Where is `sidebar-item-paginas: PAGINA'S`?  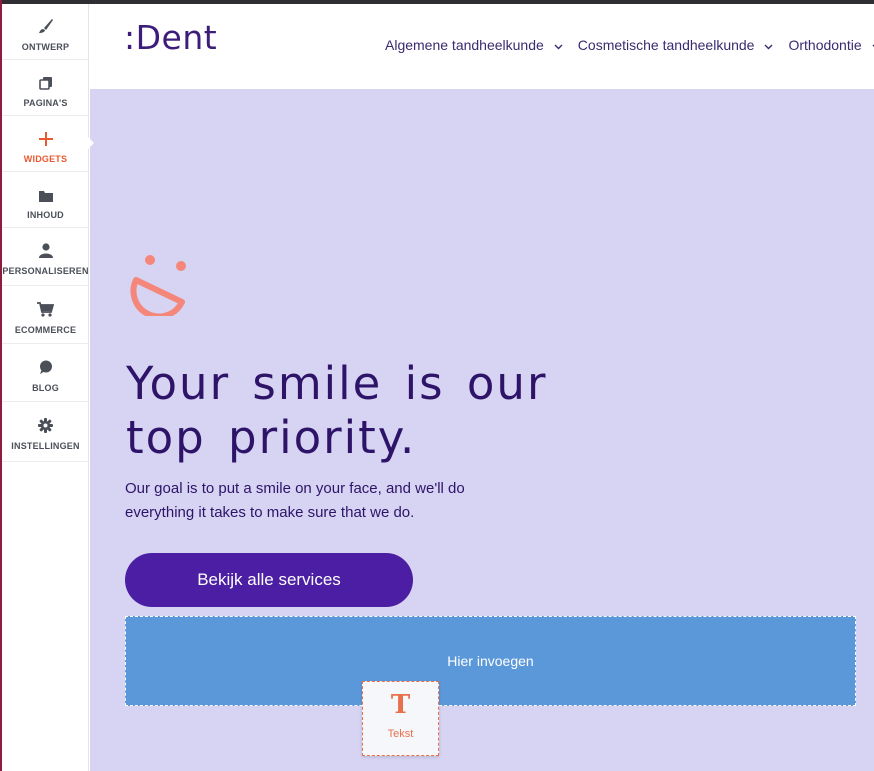 sidebar-item-paginas: PAGINA'S is located at coordinates (45, 88).